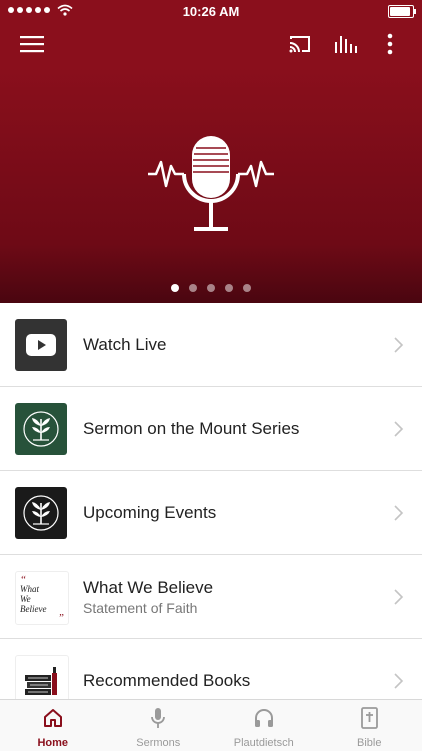  What do you see at coordinates (42, 677) in the screenshot?
I see `books-icon-thumbnail` at bounding box center [42, 677].